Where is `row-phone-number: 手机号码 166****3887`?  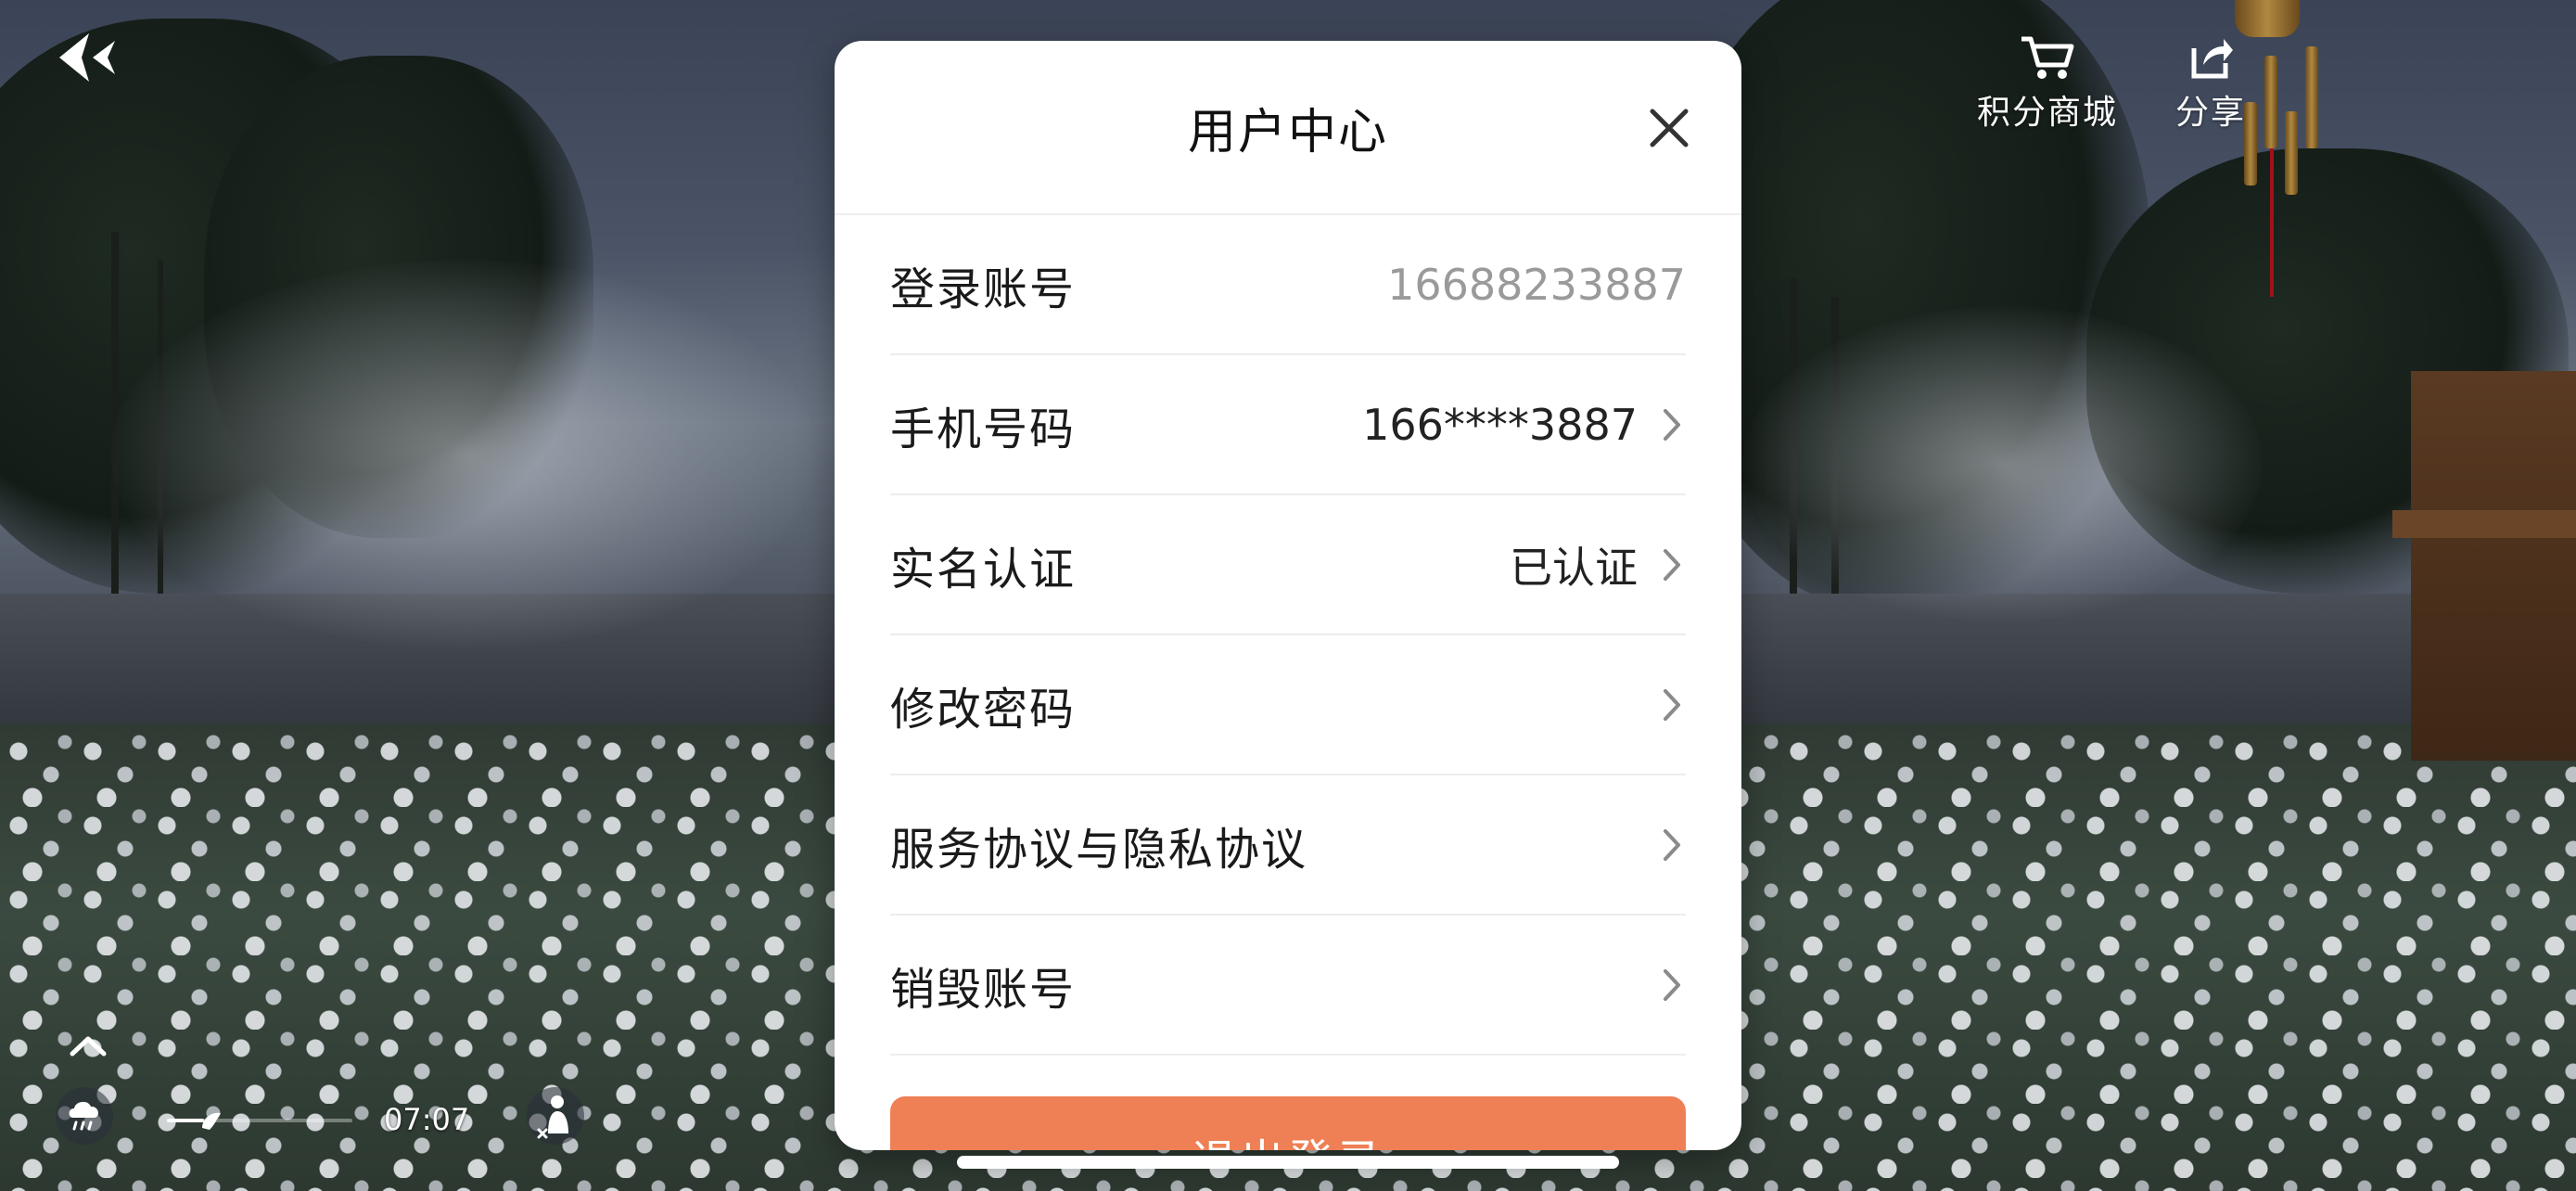 row-phone-number: 手机号码 166****3887 is located at coordinates (1288, 425).